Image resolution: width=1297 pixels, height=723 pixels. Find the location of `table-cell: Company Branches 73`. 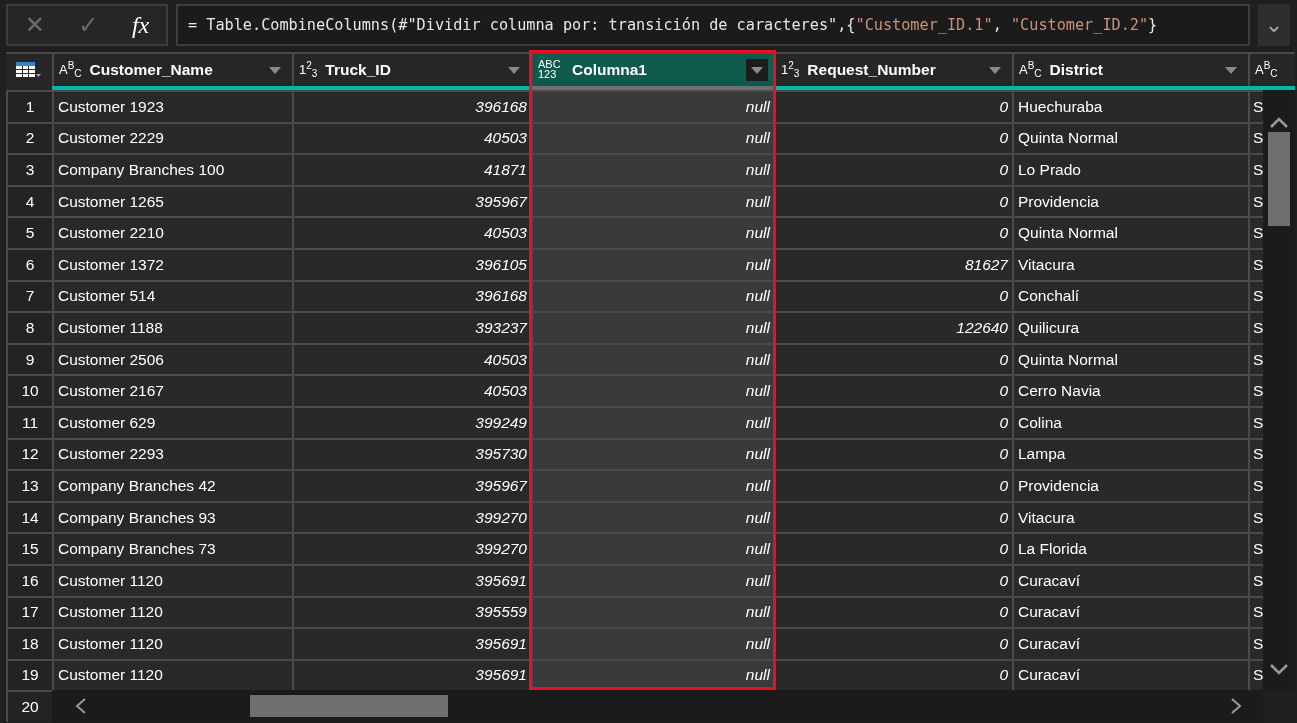

table-cell: Company Branches 73 is located at coordinates (172, 548).